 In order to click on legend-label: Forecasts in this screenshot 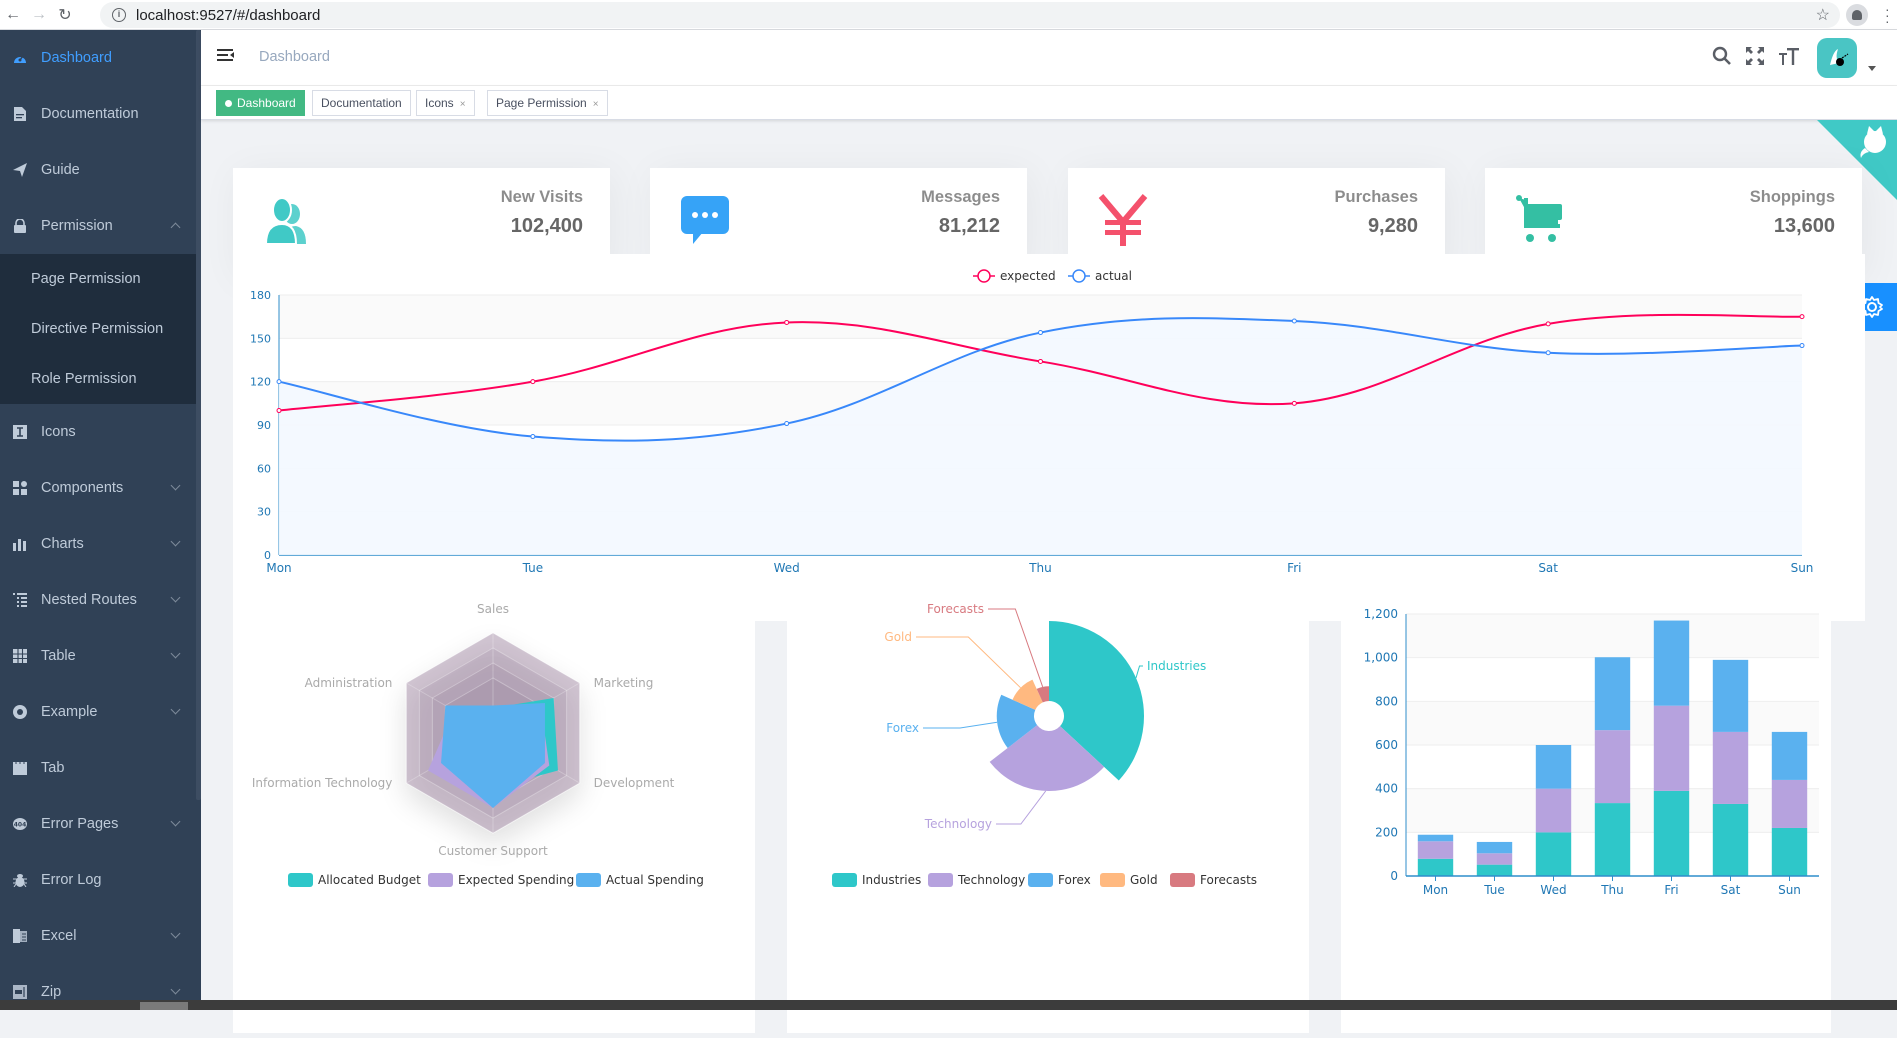, I will do `click(1228, 880)`.